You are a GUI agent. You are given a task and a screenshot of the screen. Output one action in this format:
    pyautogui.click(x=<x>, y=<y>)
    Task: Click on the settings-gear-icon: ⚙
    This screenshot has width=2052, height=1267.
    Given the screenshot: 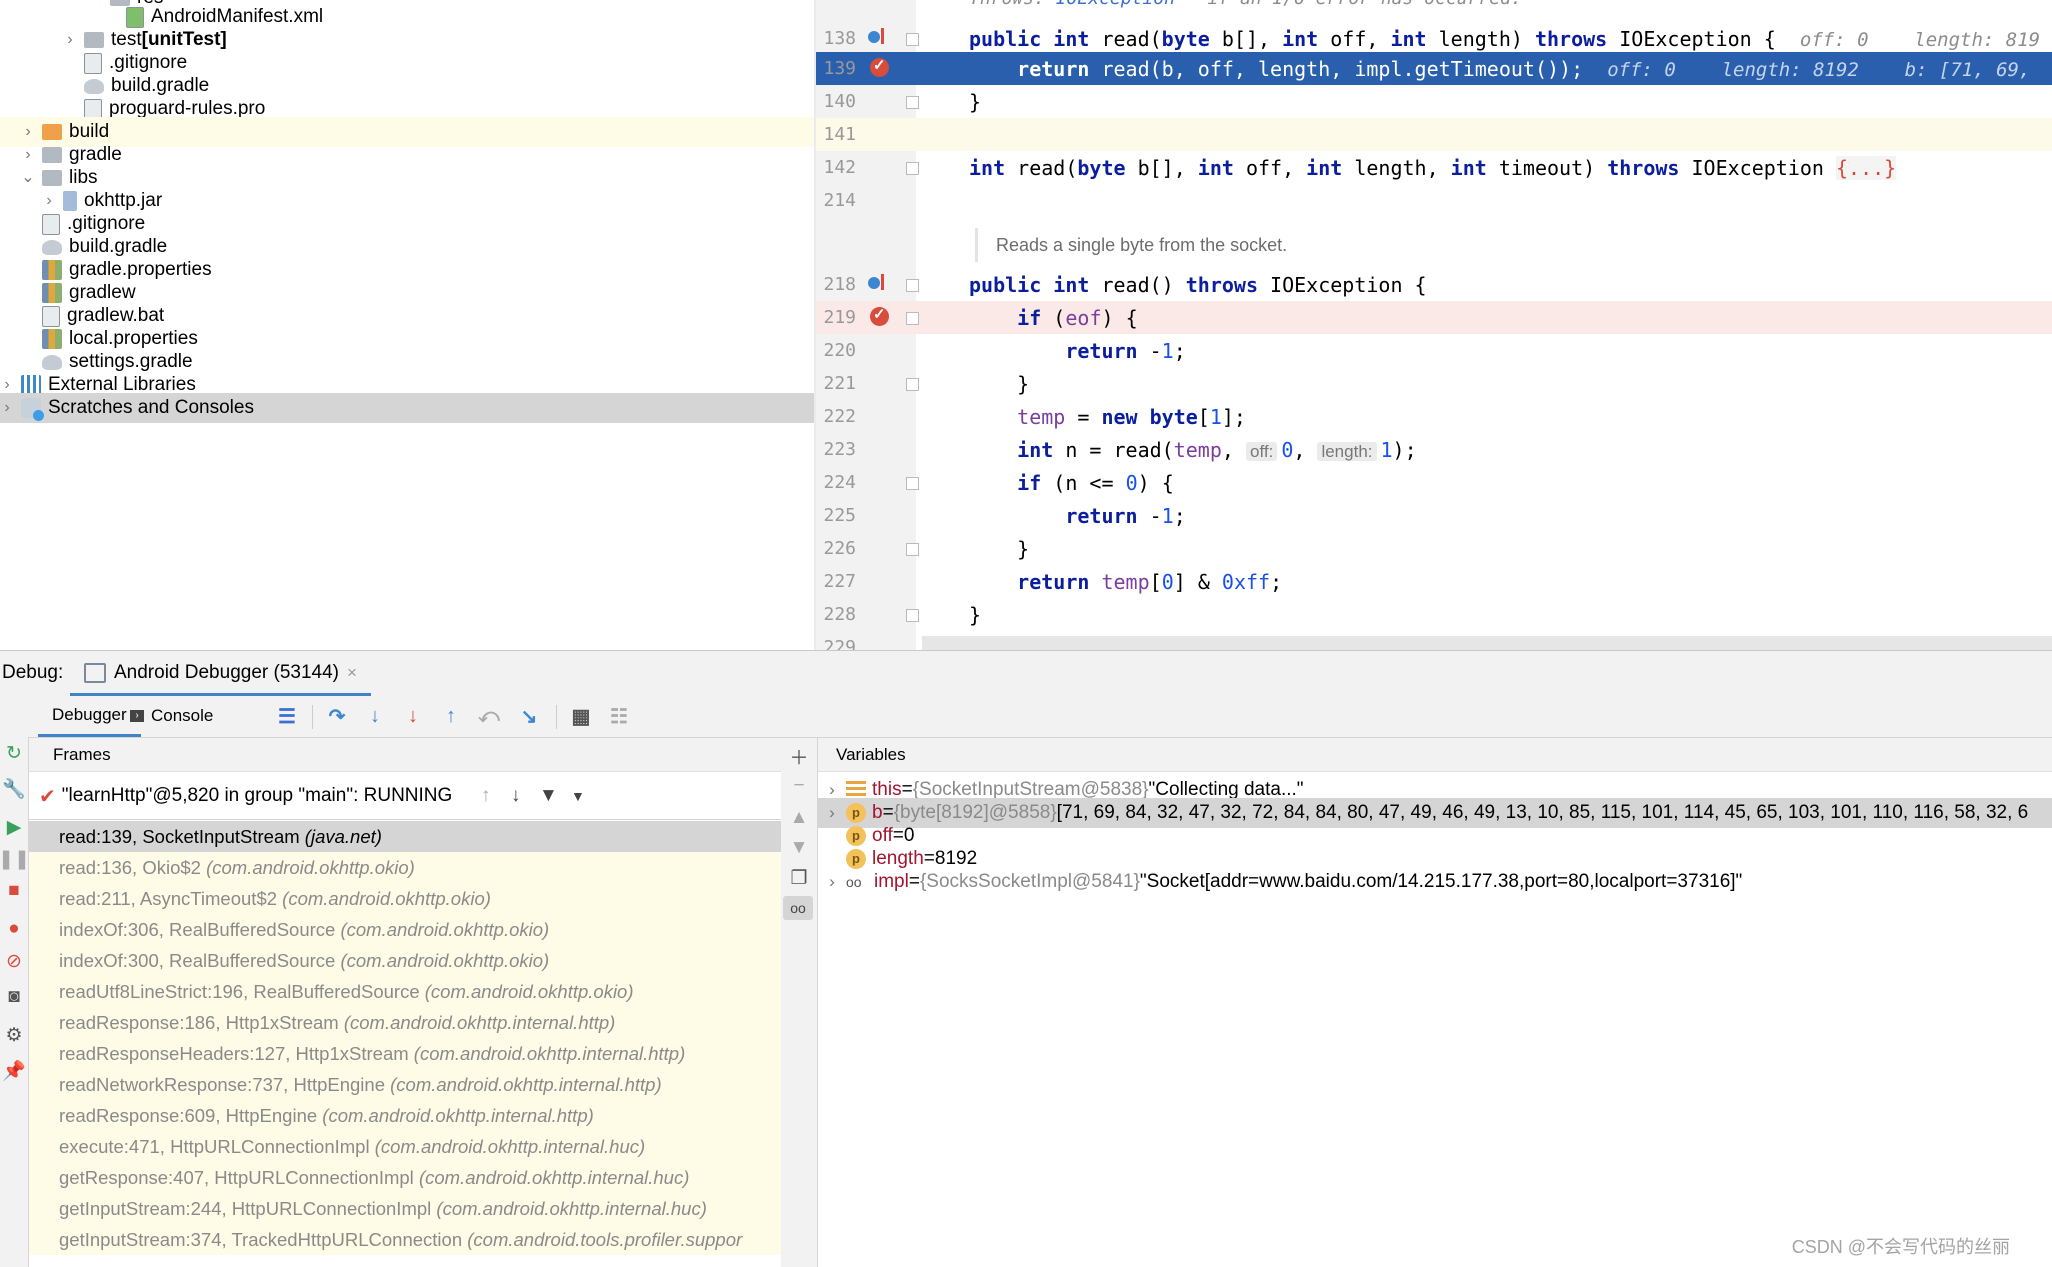 What is the action you would take?
    pyautogui.click(x=14, y=1035)
    